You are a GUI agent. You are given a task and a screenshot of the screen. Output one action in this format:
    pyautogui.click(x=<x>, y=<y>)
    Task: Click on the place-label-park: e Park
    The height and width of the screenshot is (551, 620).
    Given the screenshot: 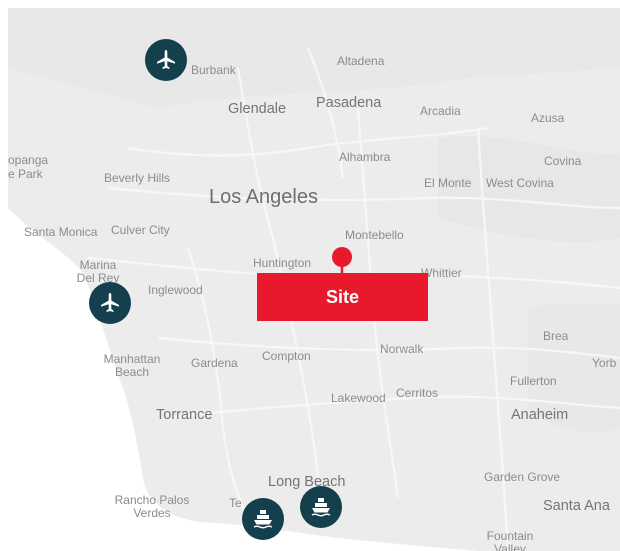 What is the action you would take?
    pyautogui.click(x=25, y=174)
    